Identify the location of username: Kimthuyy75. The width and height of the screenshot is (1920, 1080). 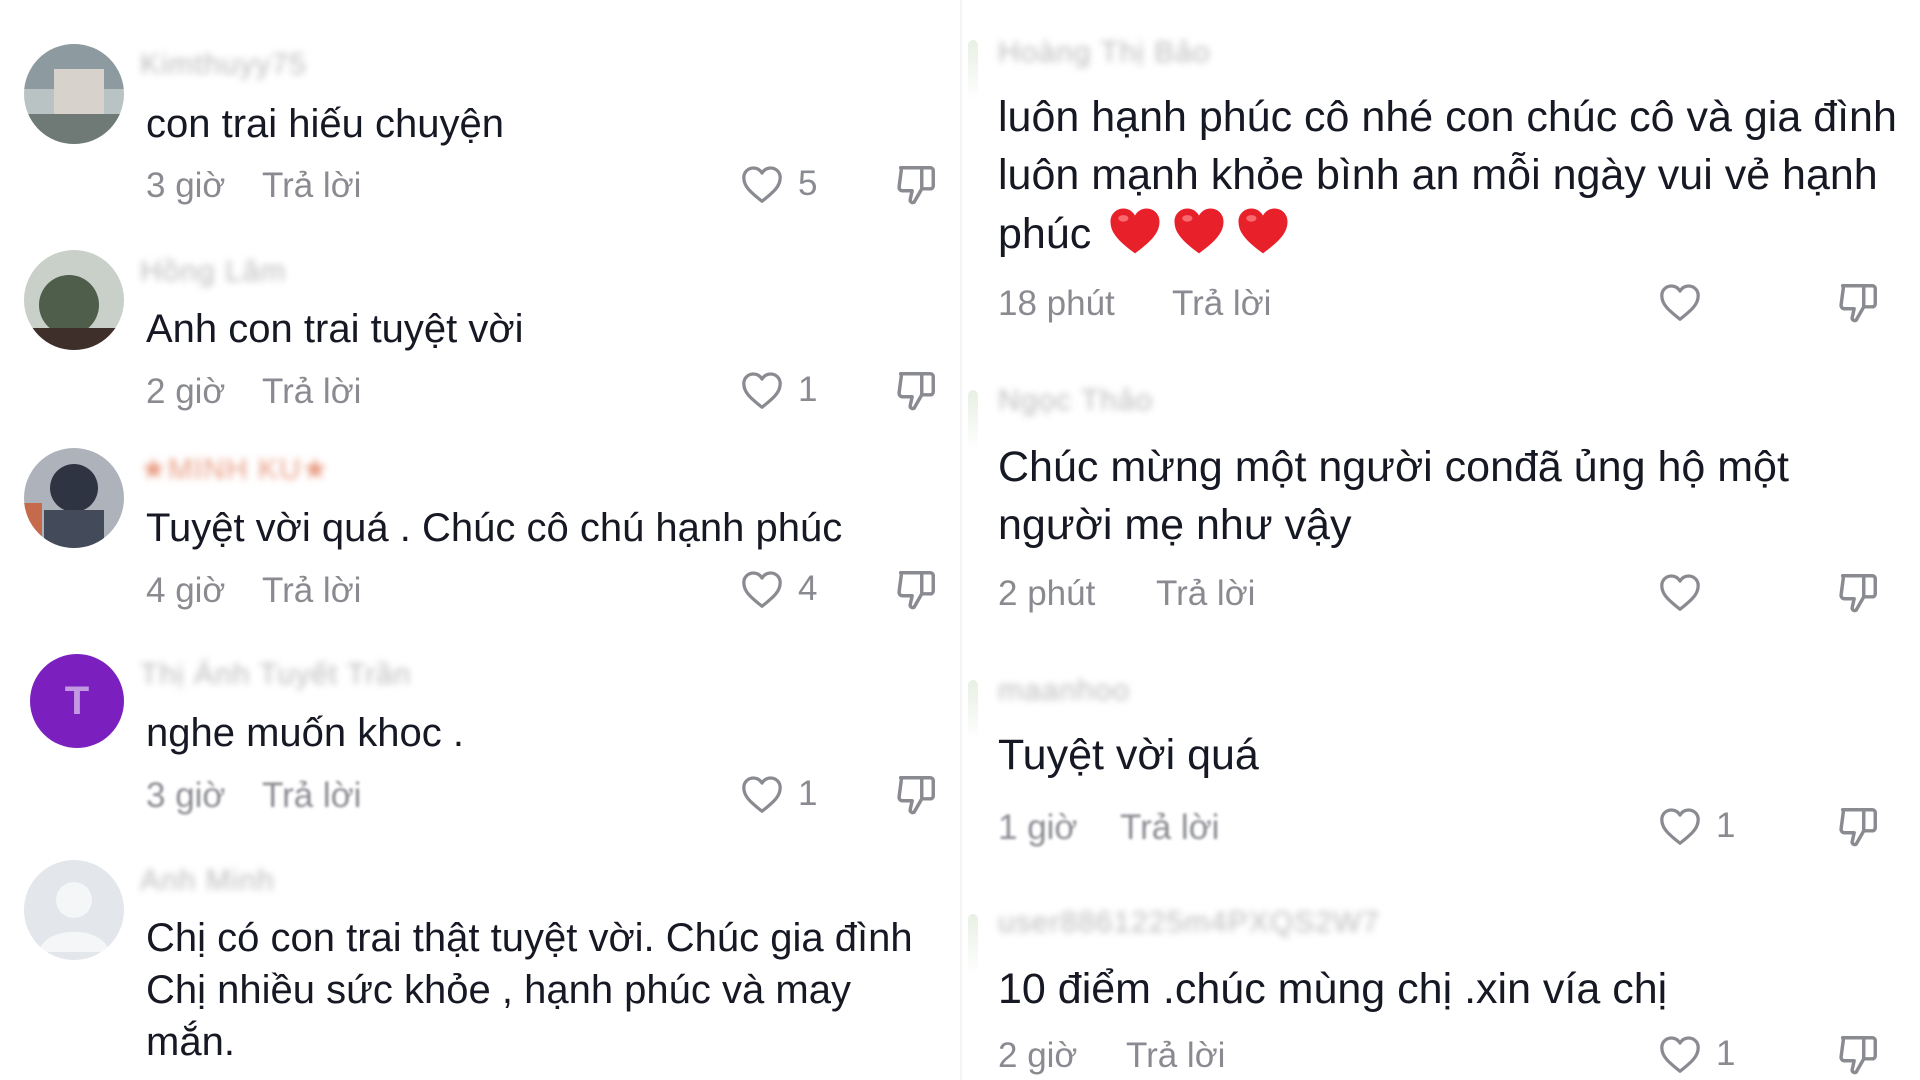
(223, 65).